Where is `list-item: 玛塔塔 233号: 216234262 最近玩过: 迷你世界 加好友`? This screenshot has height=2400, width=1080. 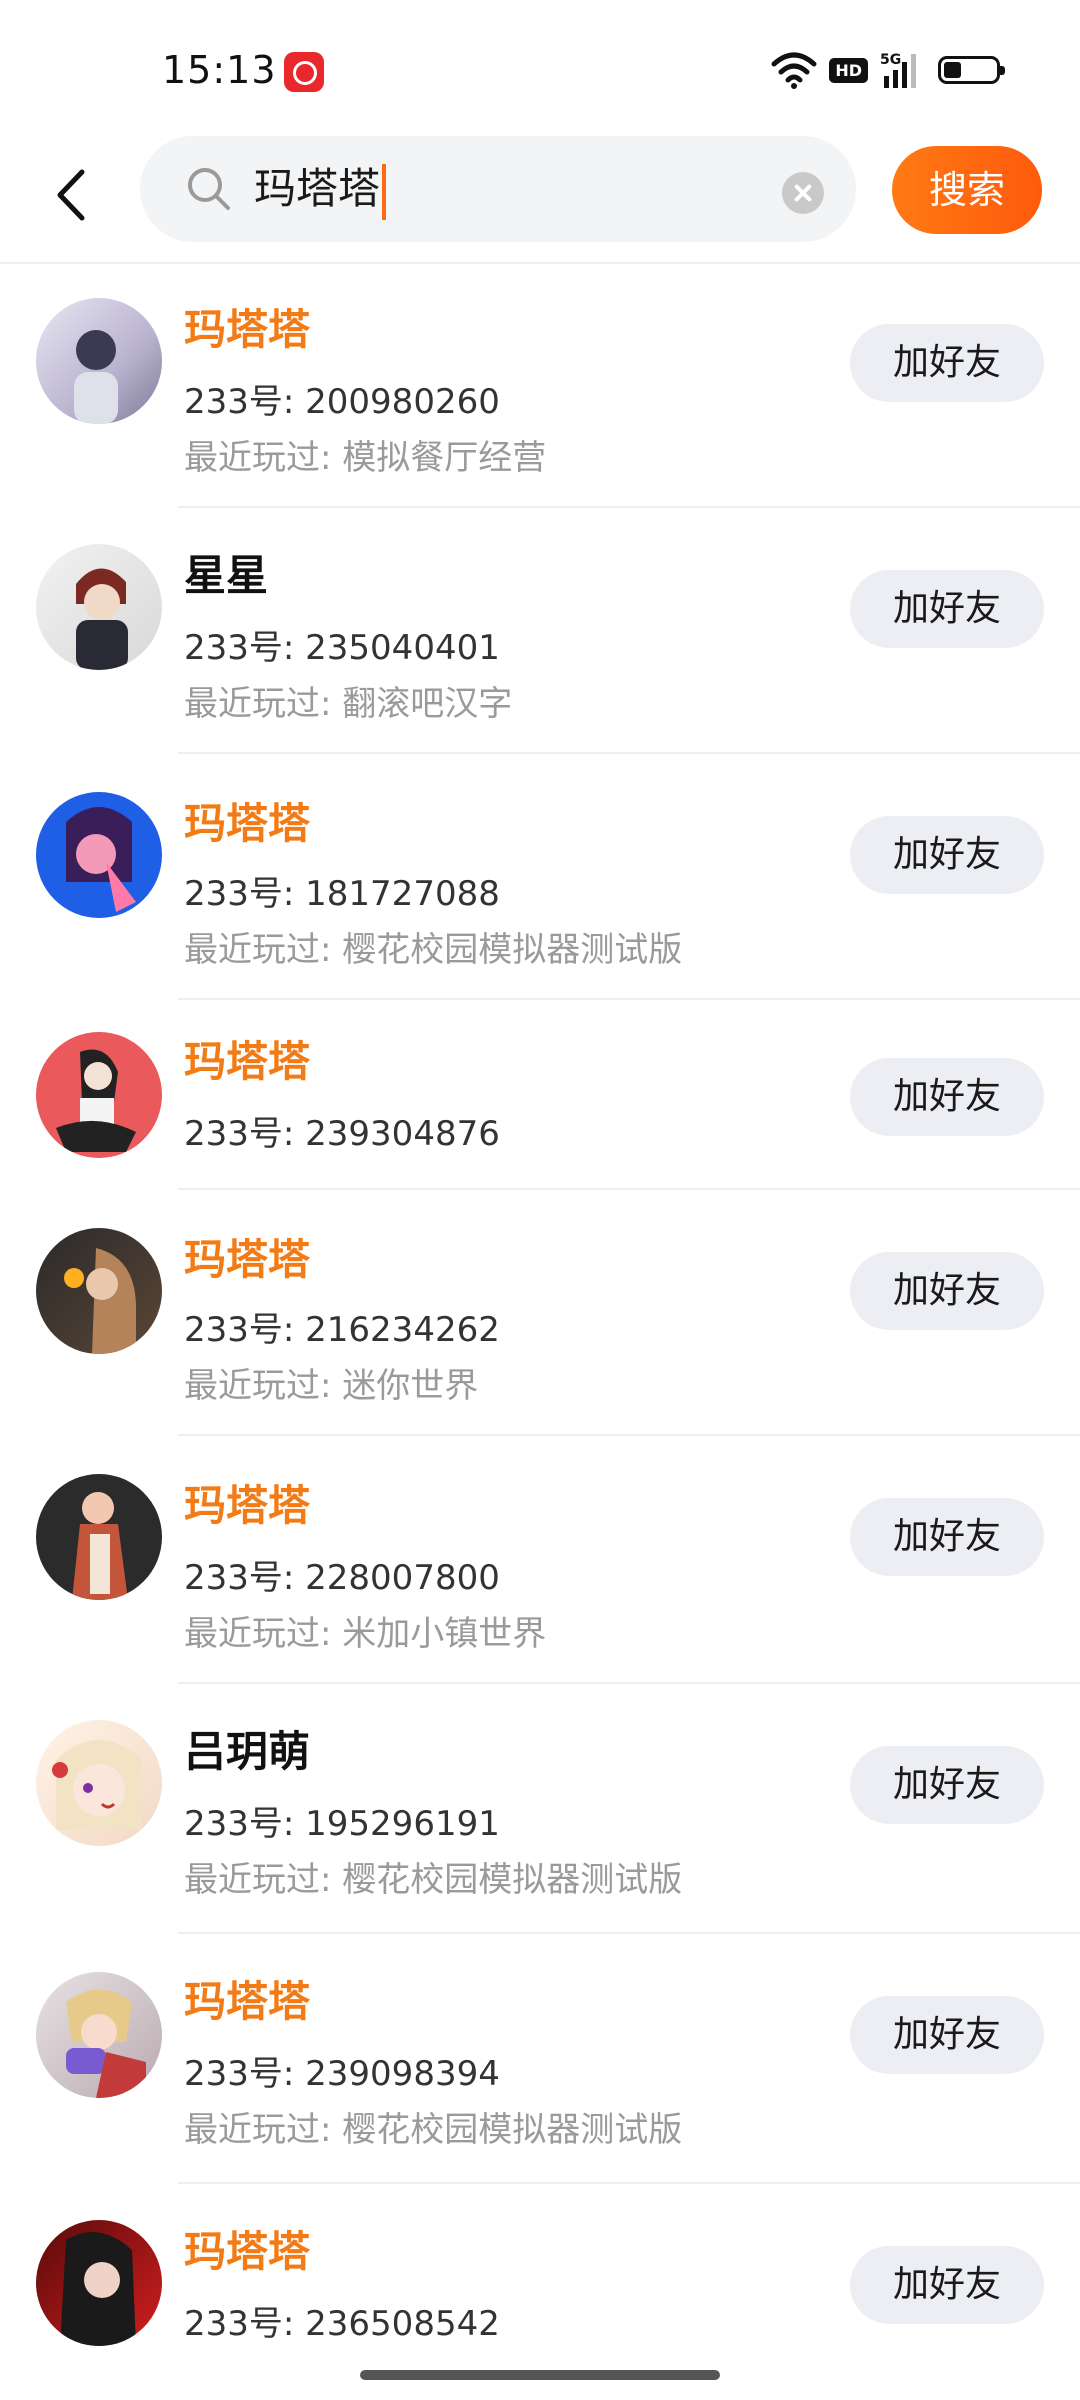
list-item: 玛塔塔 233号: 216234262 最近玩过: 迷你世界 加好友 is located at coordinates (540, 1313).